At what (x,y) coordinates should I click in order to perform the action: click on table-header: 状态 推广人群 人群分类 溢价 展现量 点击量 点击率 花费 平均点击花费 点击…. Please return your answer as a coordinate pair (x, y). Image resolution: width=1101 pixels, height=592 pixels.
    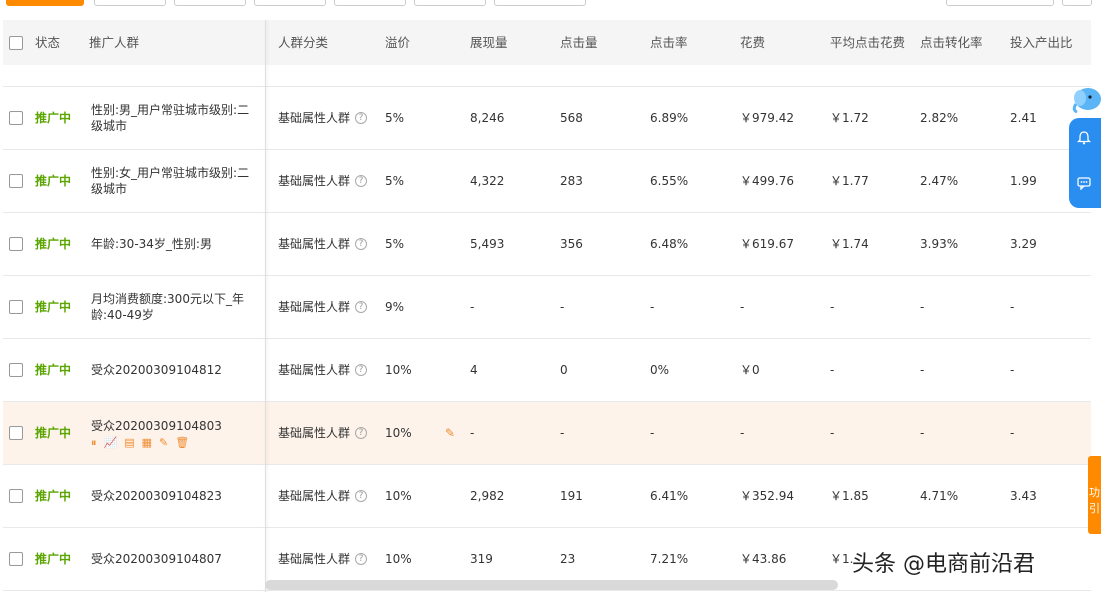
    Looking at the image, I should click on (547, 42).